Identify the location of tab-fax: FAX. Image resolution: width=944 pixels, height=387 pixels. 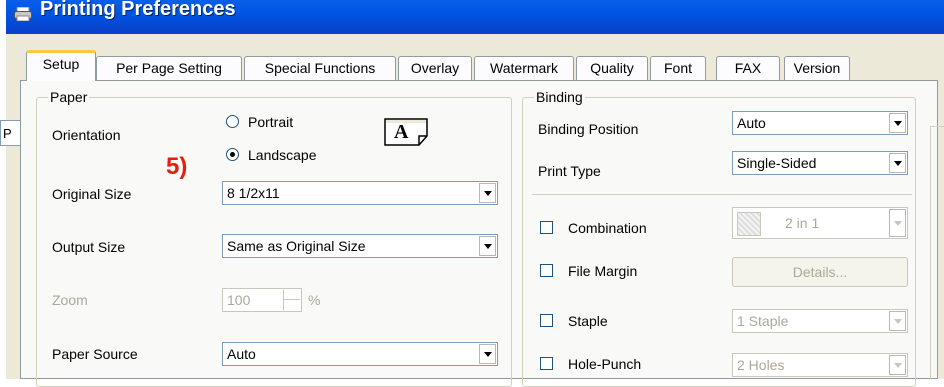
(748, 68).